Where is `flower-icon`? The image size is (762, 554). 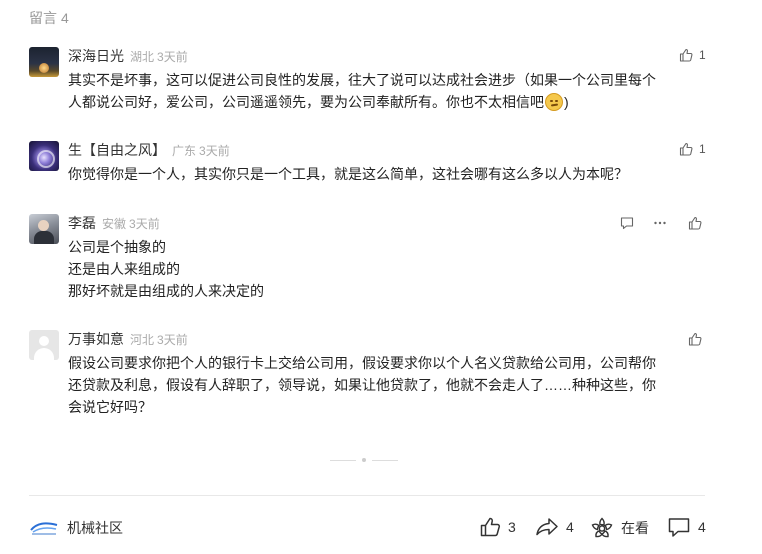 flower-icon is located at coordinates (602, 527).